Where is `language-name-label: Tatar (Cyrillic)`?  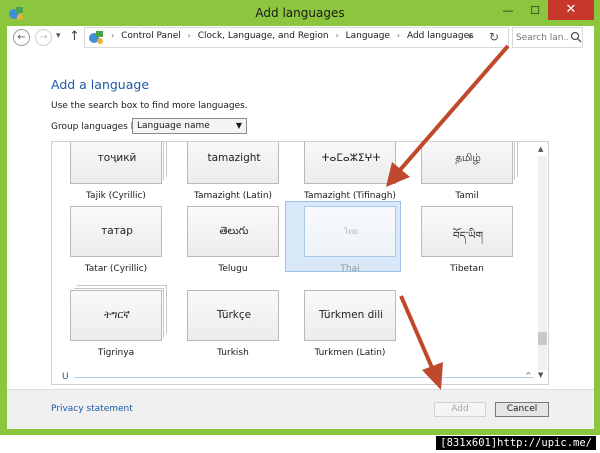 language-name-label: Tatar (Cyrillic) is located at coordinates (116, 269).